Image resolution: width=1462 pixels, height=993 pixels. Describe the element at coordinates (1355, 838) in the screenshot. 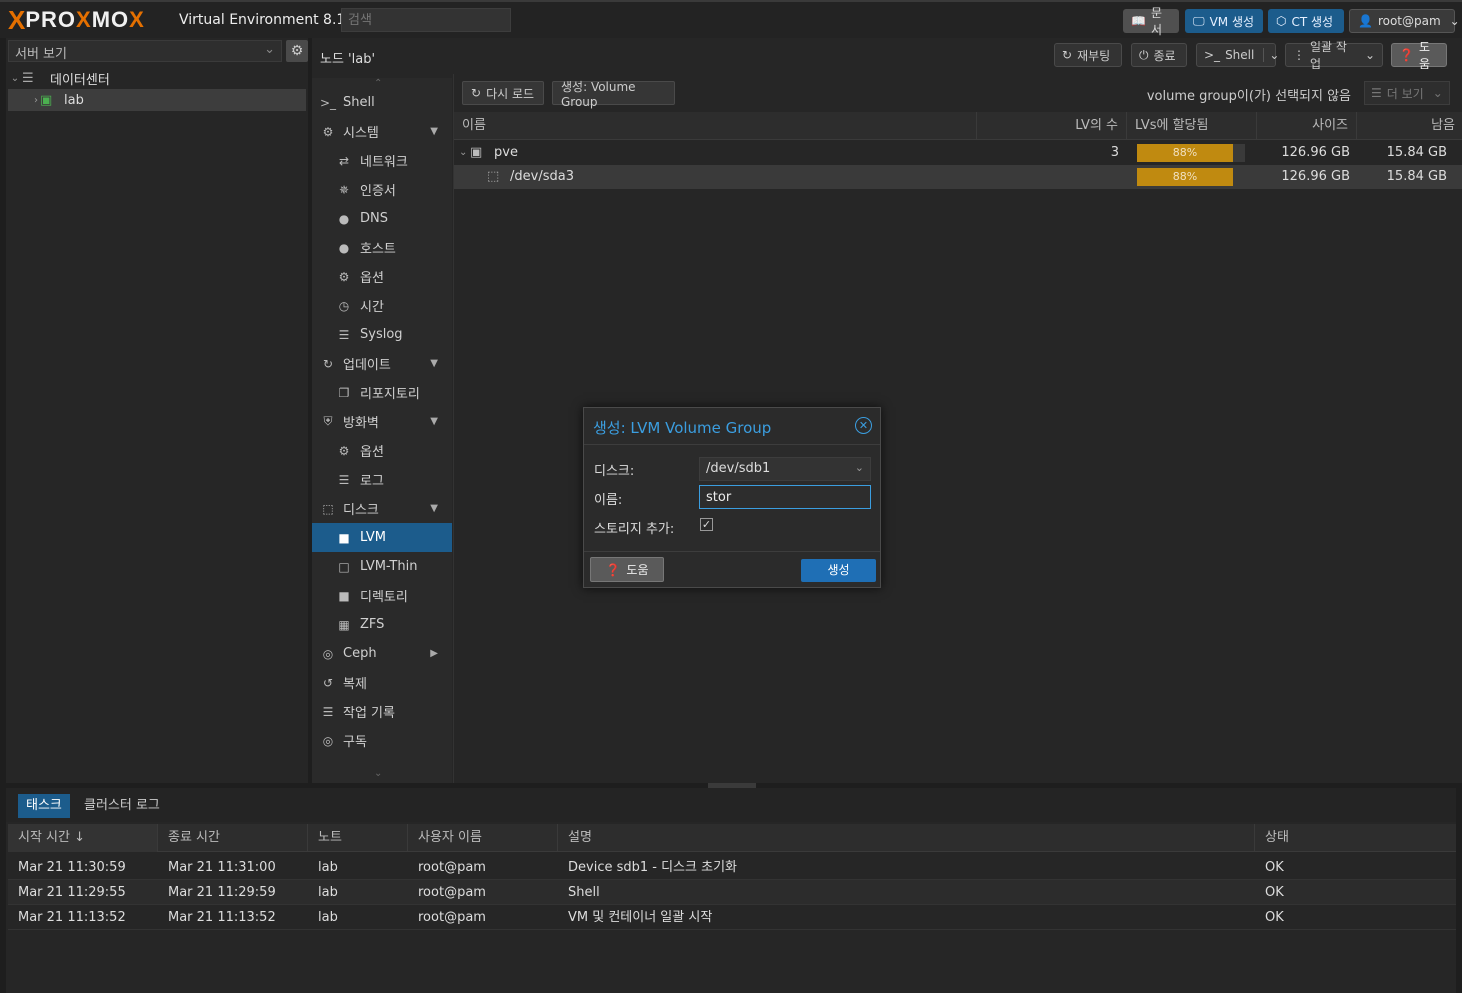

I see `column-header-status: 상태` at that location.